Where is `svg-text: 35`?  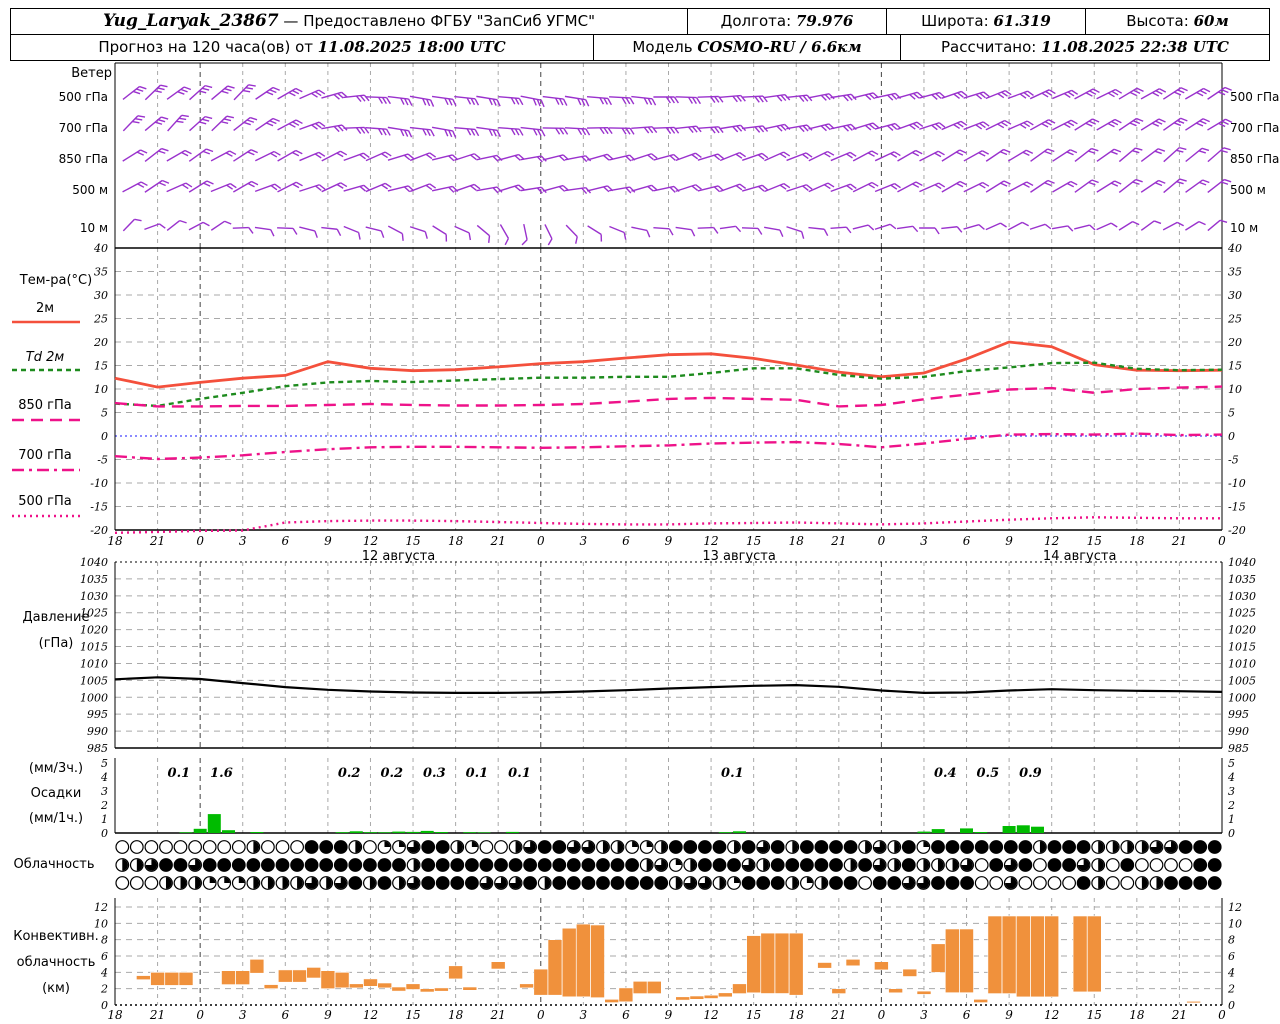 svg-text: 35 is located at coordinates (1235, 272).